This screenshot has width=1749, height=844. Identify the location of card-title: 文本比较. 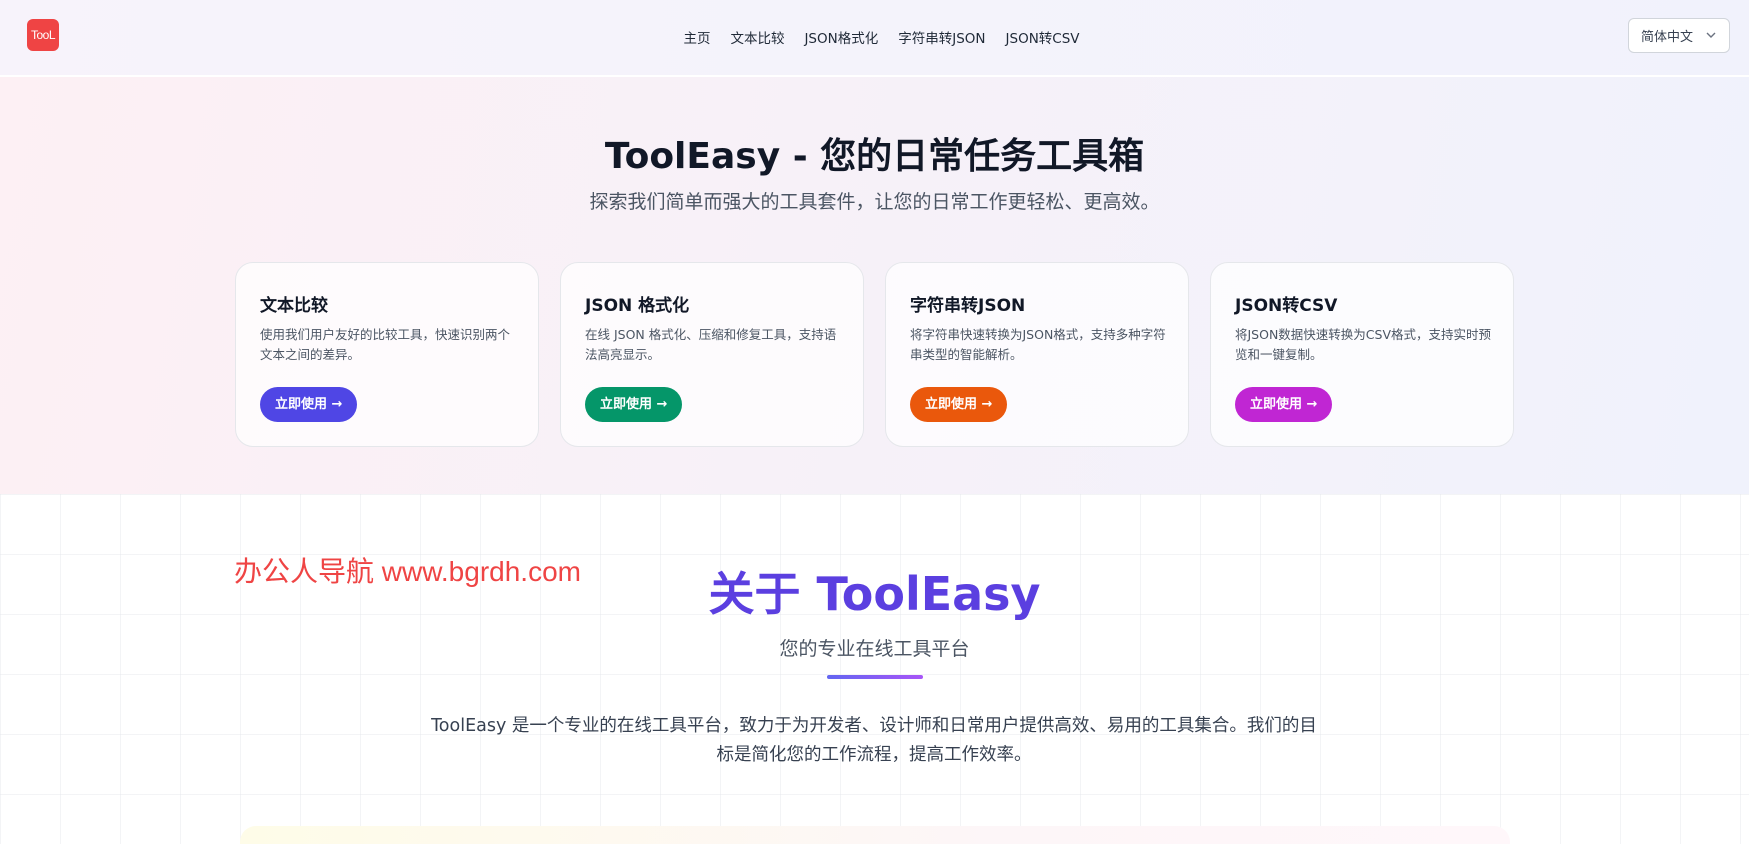
(294, 306).